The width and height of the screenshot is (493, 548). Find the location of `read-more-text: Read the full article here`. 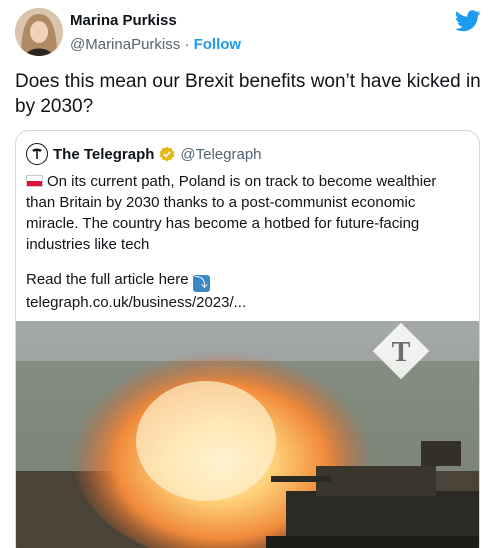

read-more-text: Read the full article here is located at coordinates (107, 279).